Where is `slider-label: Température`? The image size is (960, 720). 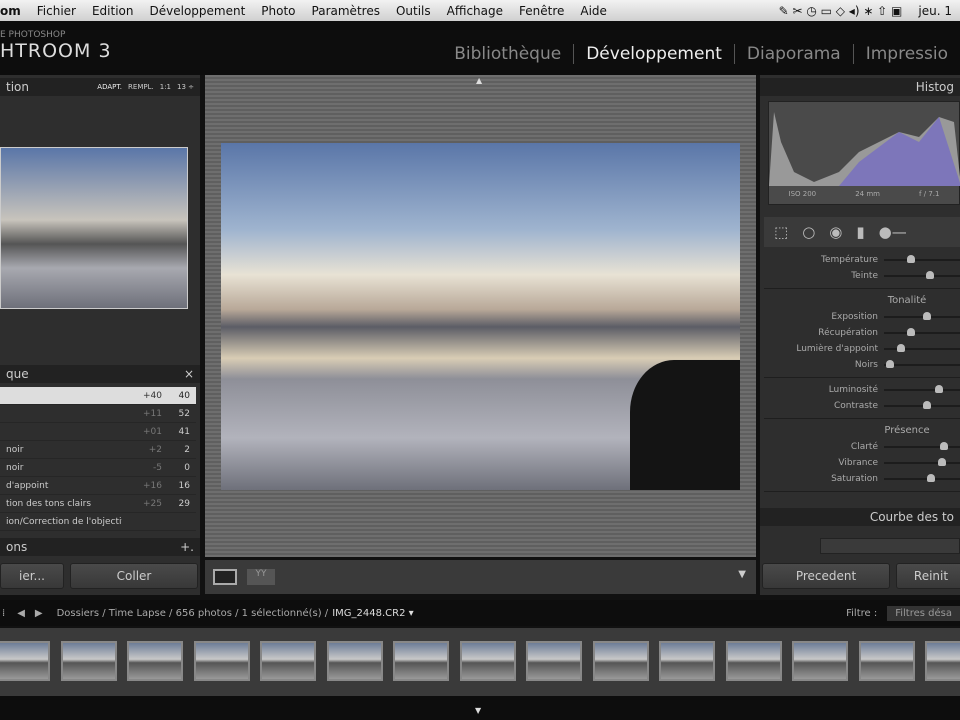 slider-label: Température is located at coordinates (849, 260).